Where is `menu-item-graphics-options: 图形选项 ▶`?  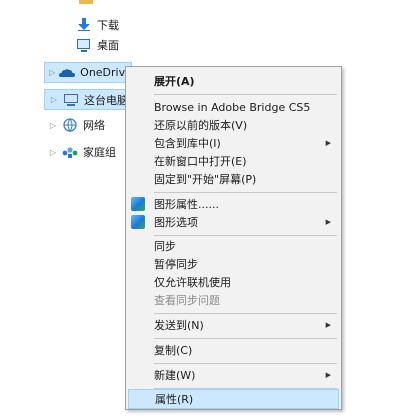 menu-item-graphics-options: 图形选项 ▶ is located at coordinates (233, 222).